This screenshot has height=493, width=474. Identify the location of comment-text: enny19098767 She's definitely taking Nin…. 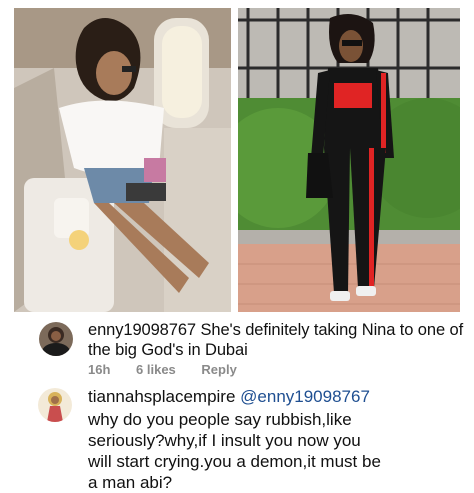
(278, 340).